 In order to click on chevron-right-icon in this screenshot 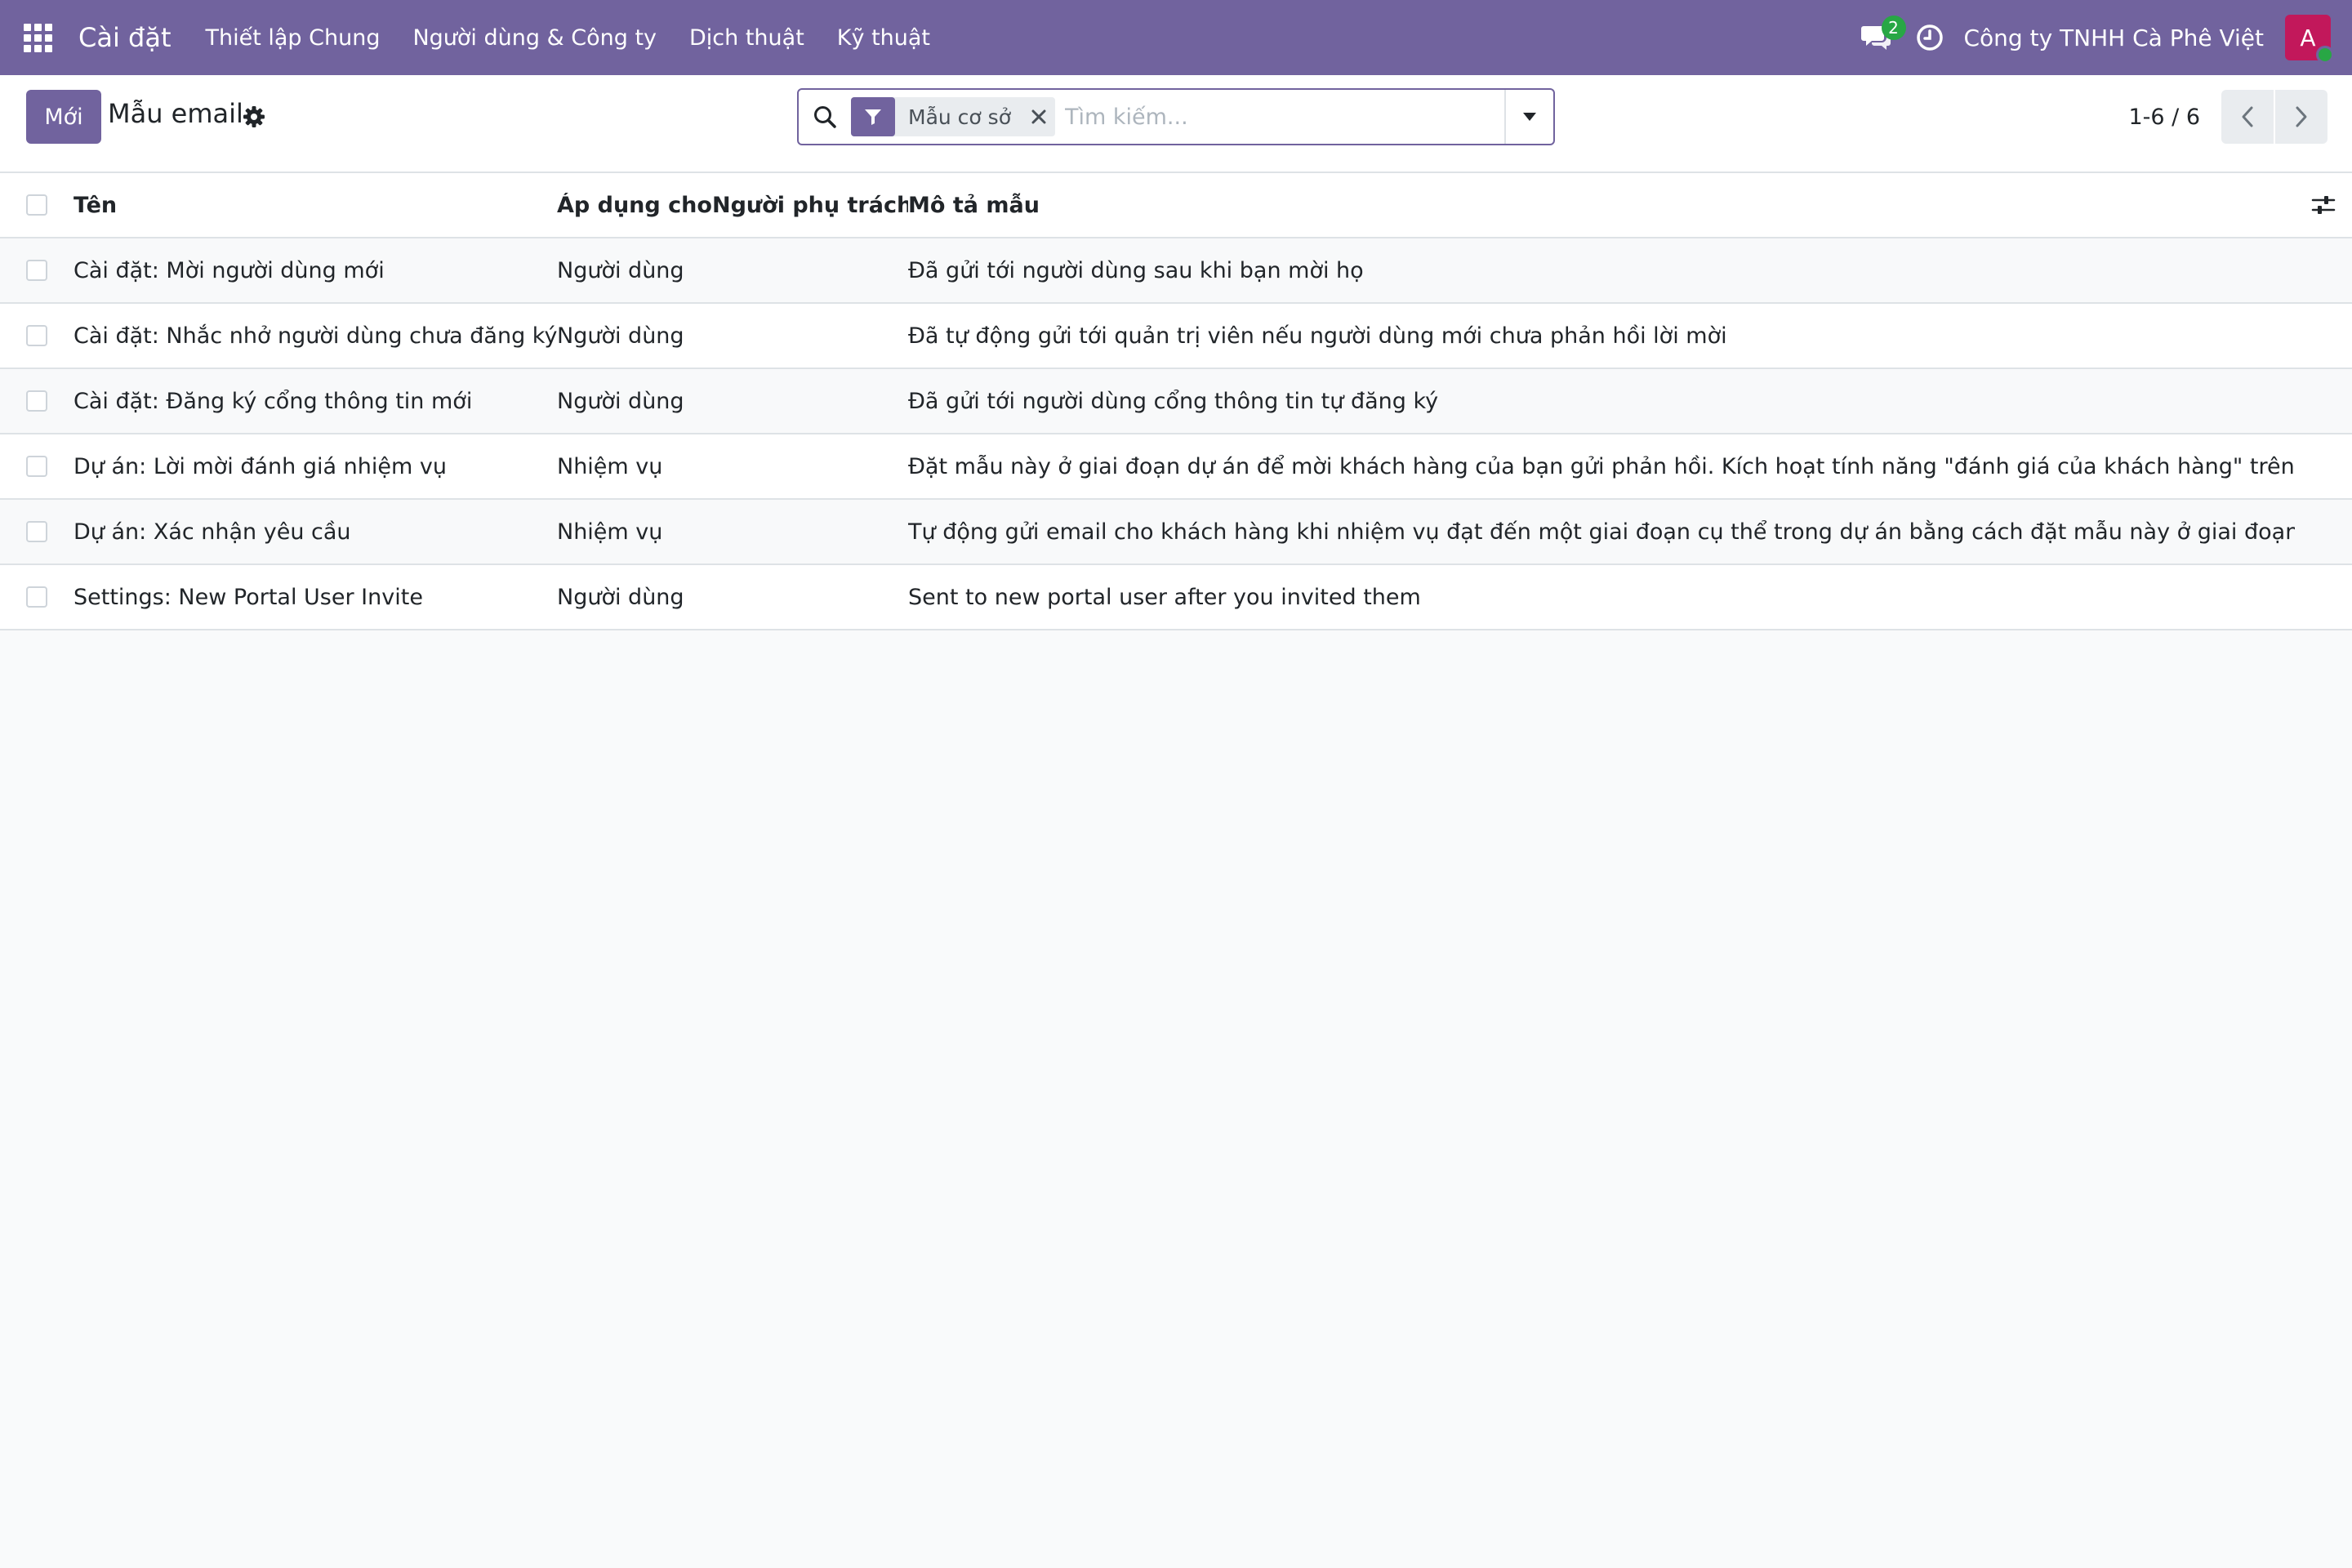, I will do `click(2301, 116)`.